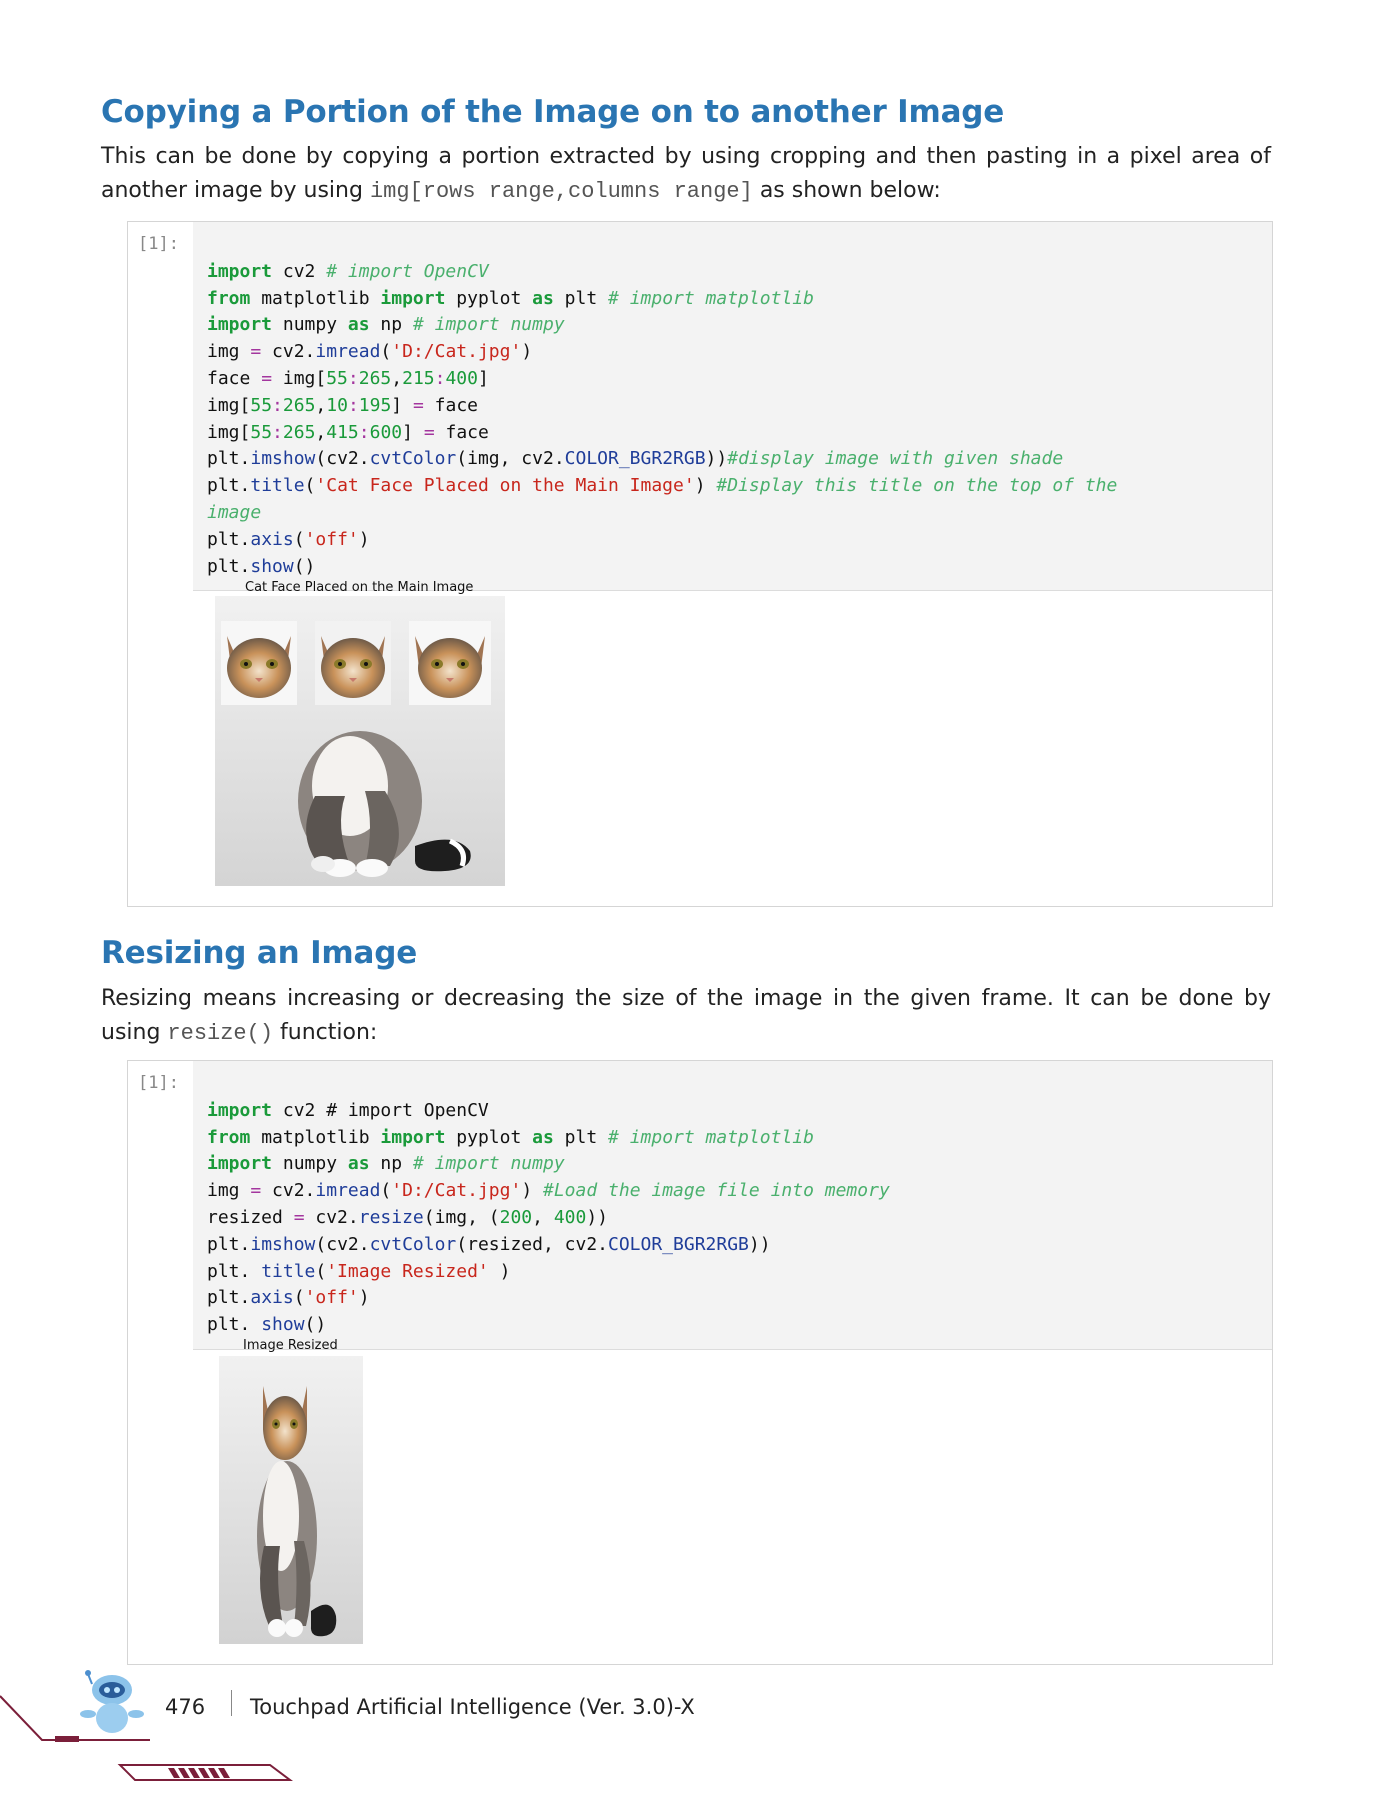 Image resolution: width=1380 pixels, height=1800 pixels. I want to click on robot-mascot-icon, so click(112, 1701).